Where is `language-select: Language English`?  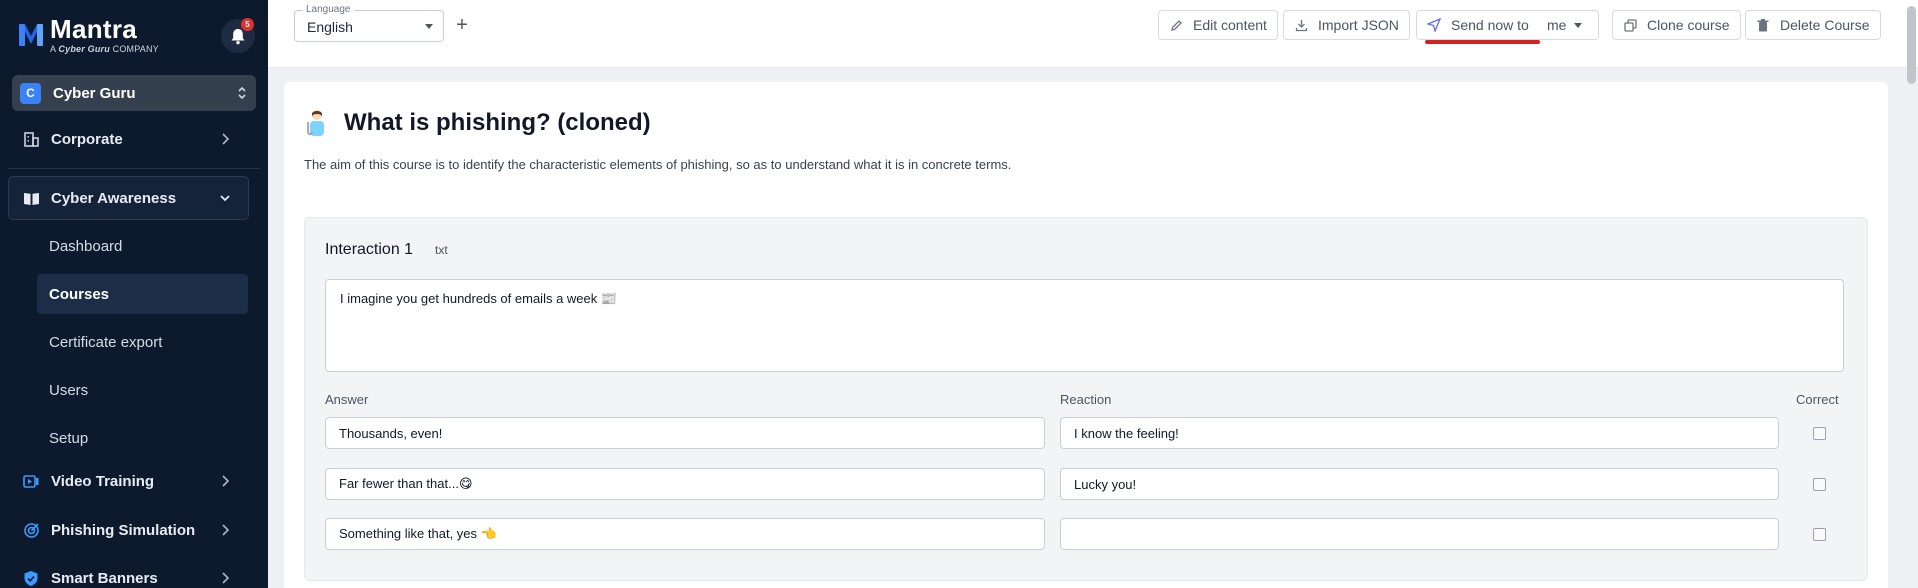 language-select: Language English is located at coordinates (369, 23).